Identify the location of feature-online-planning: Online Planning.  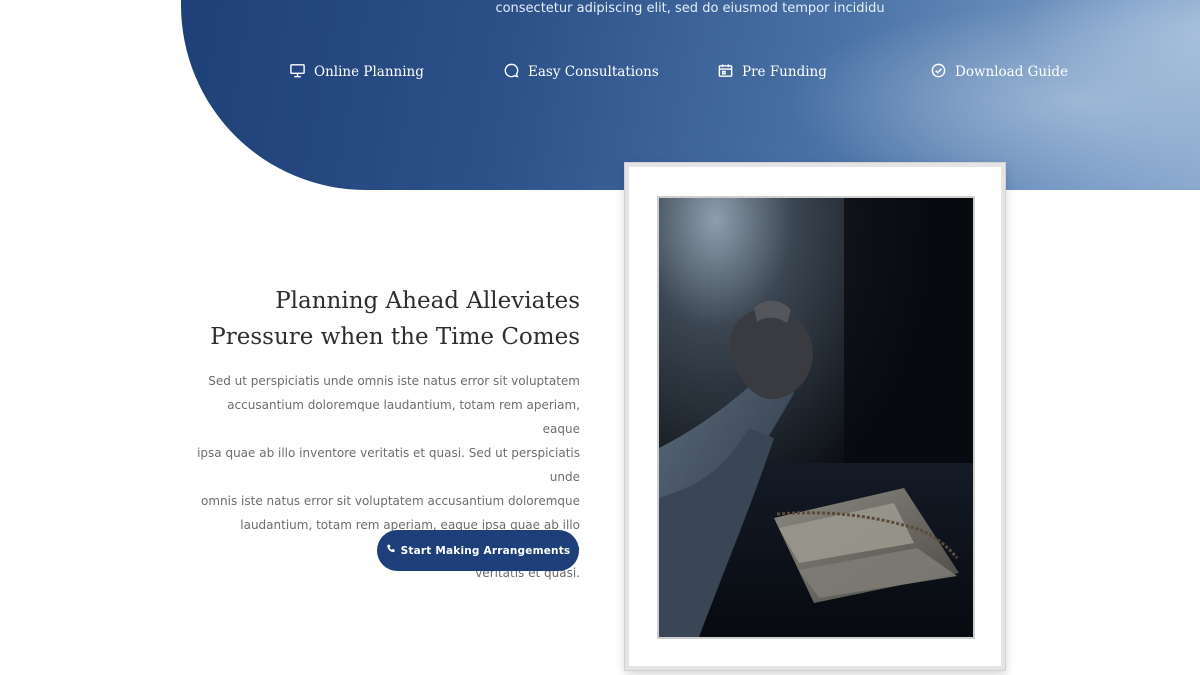
(356, 72).